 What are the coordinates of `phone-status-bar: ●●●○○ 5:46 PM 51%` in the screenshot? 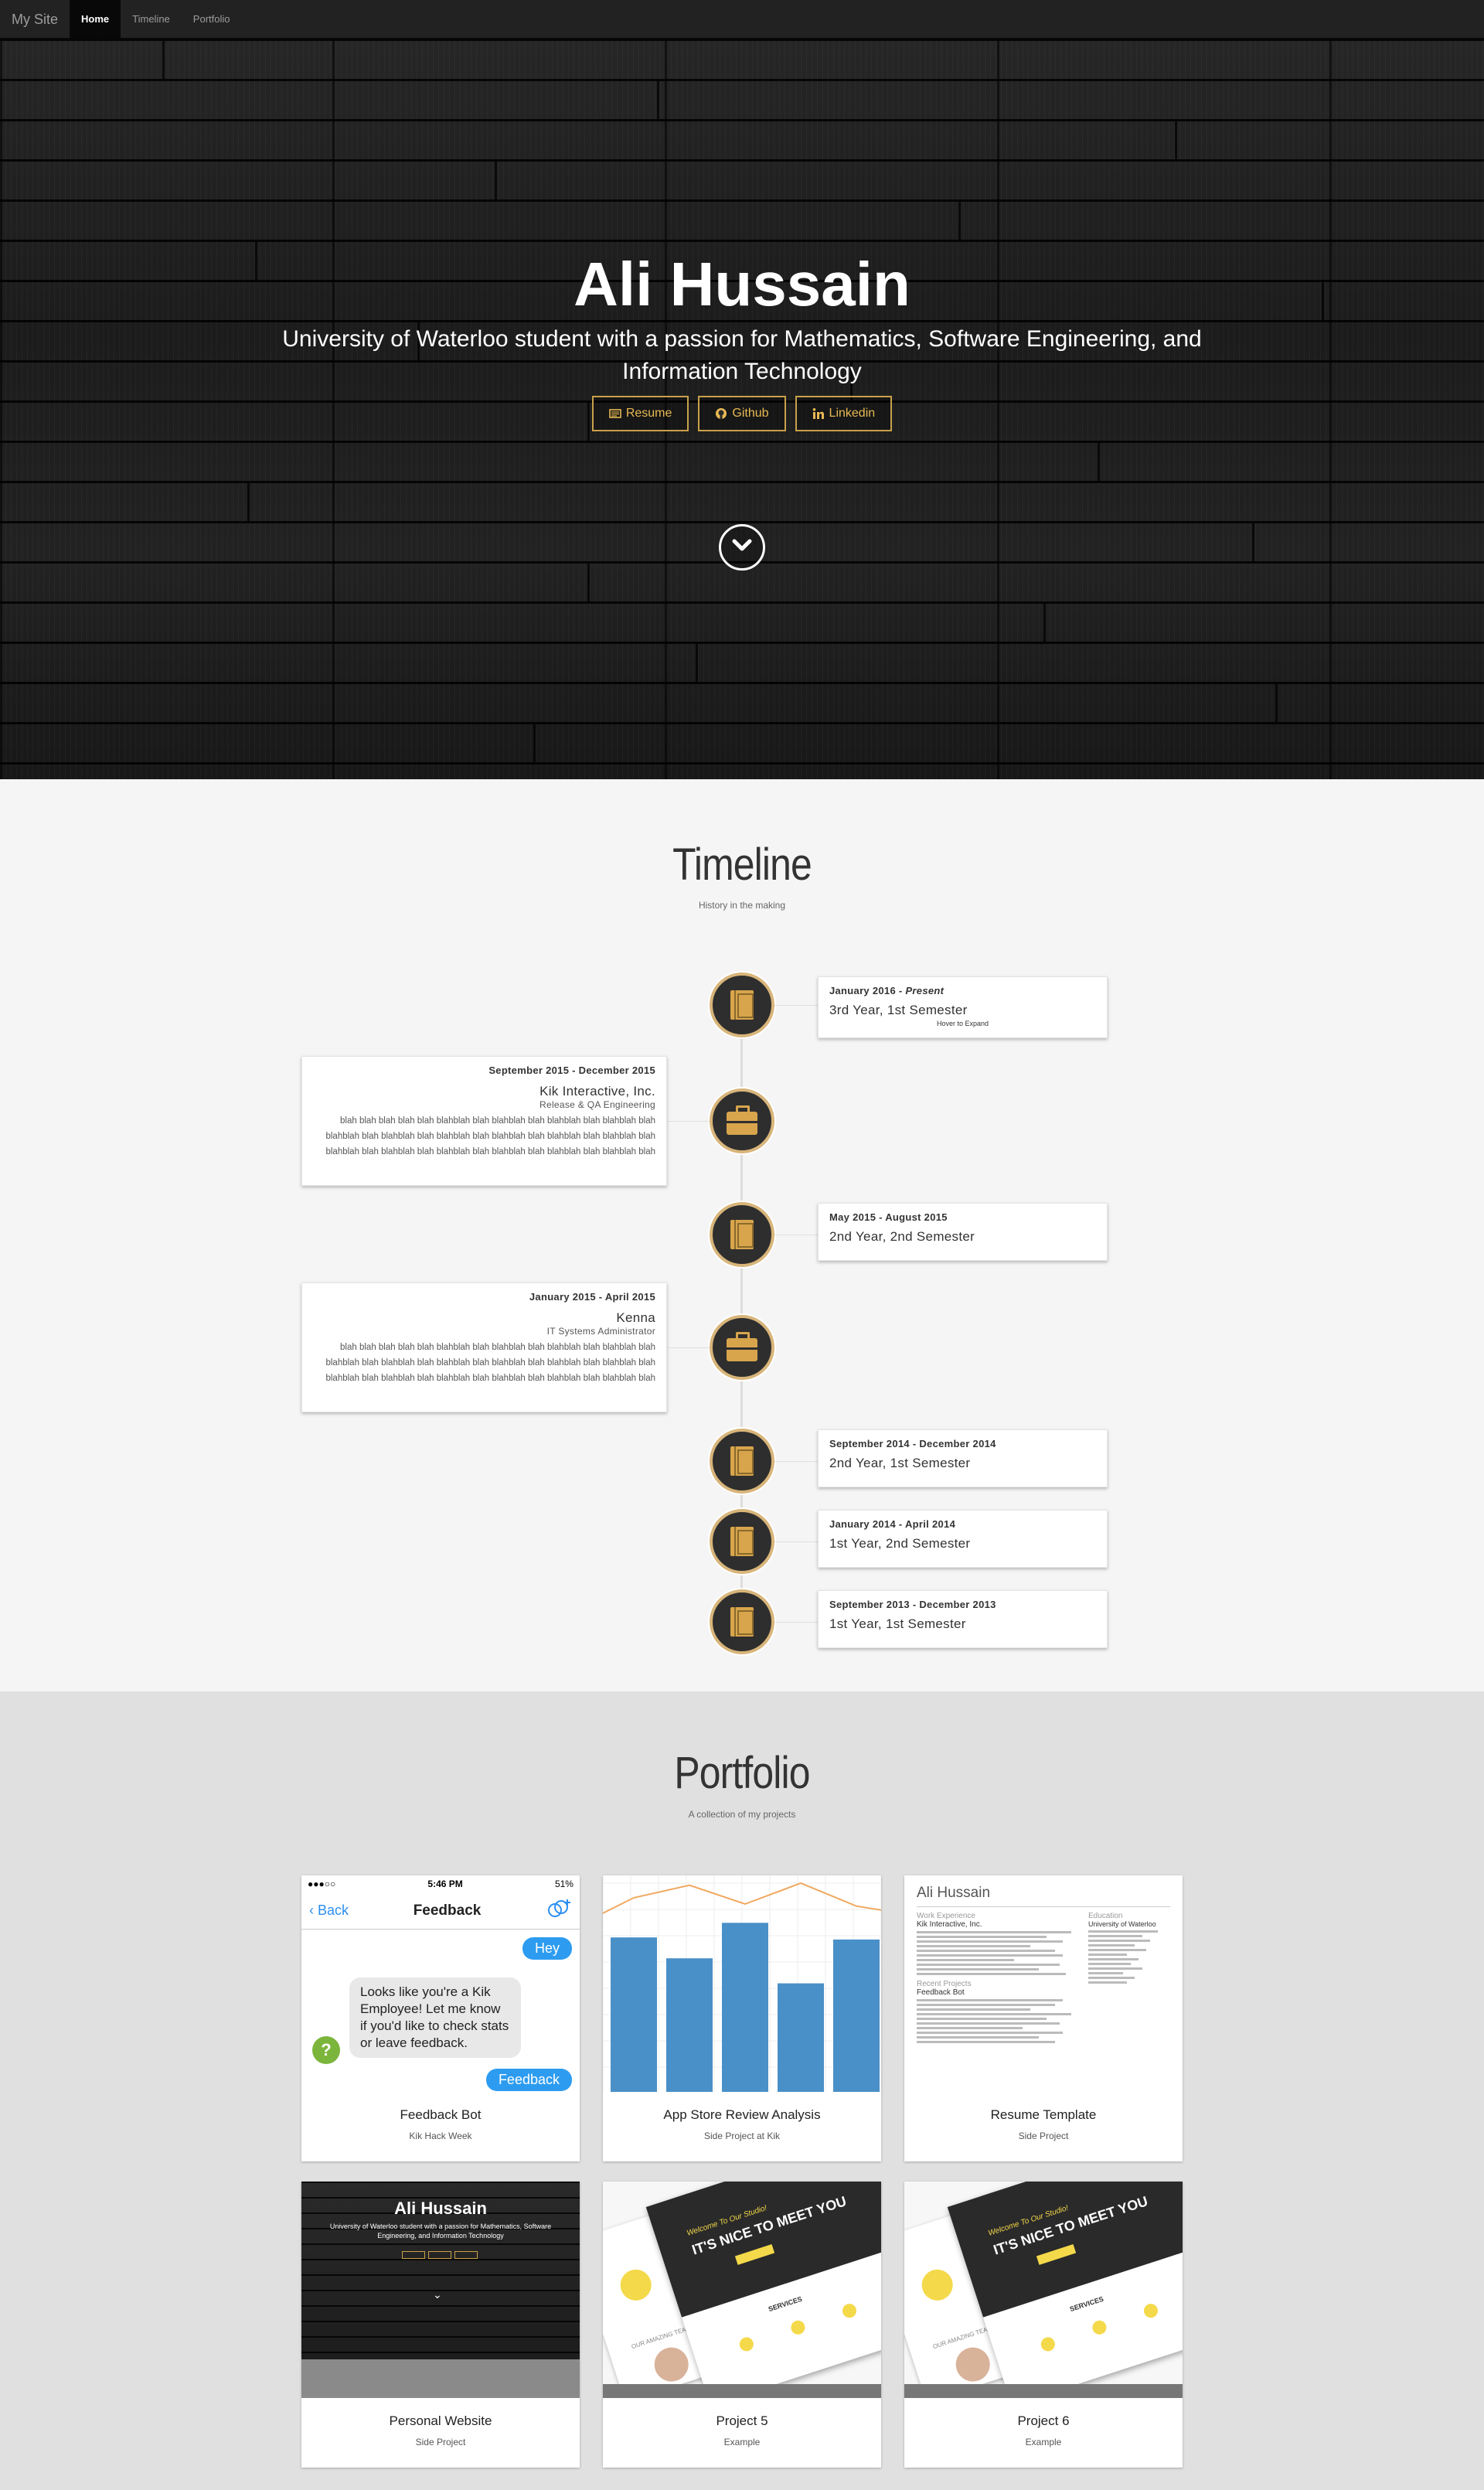 It's located at (440, 1883).